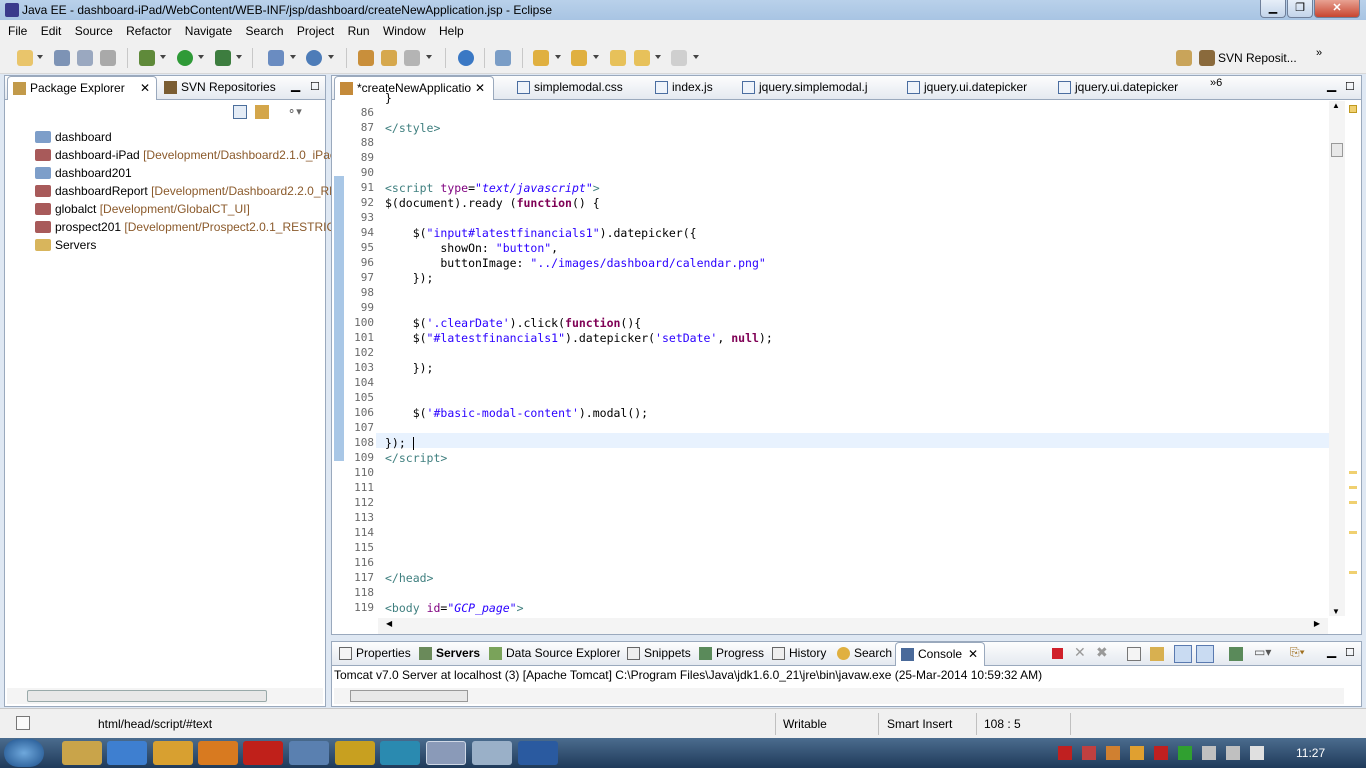  What do you see at coordinates (400, 753) in the screenshot?
I see `app3-taskbar-icon` at bounding box center [400, 753].